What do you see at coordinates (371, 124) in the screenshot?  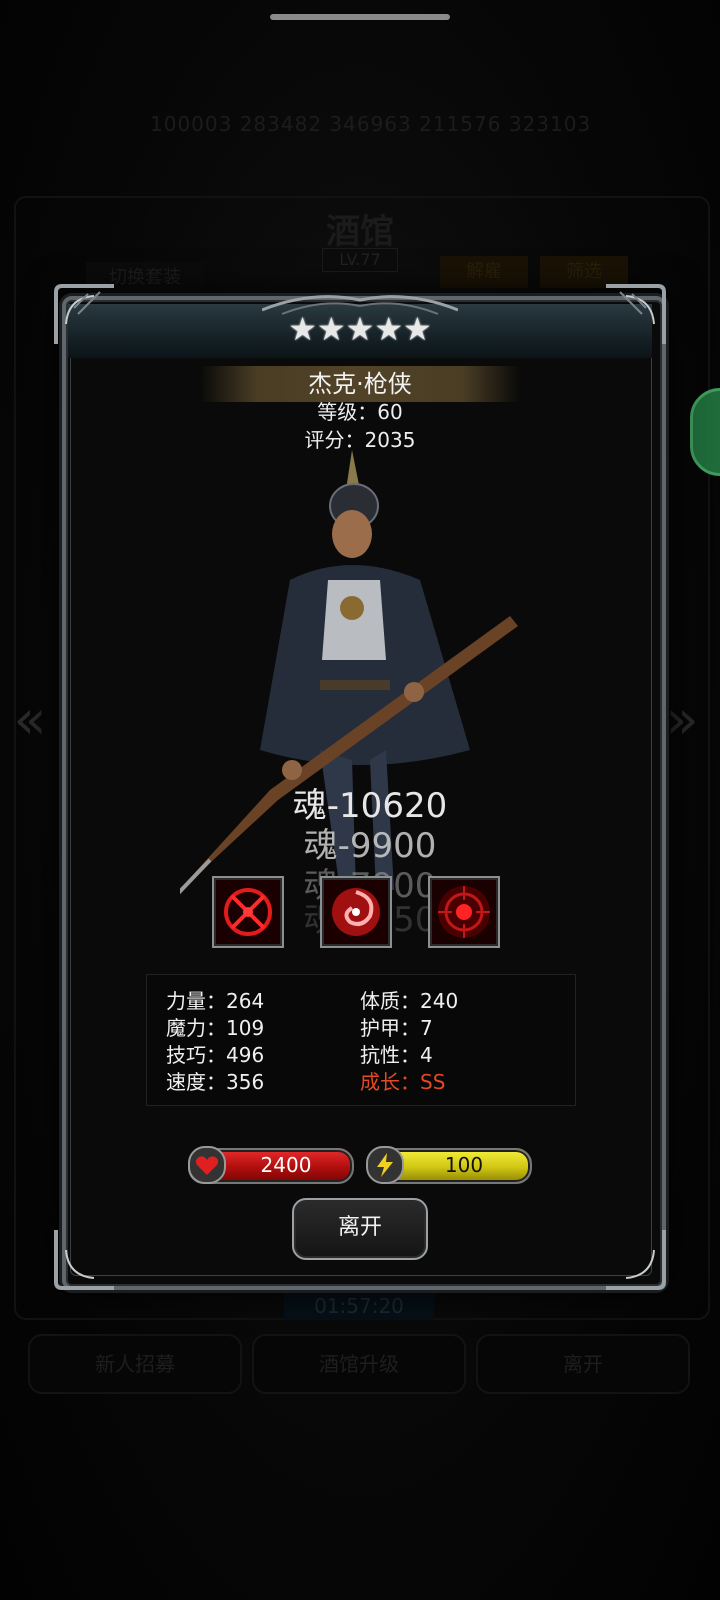 I see `resource-bar: 100003 283482 346963 211576 323103` at bounding box center [371, 124].